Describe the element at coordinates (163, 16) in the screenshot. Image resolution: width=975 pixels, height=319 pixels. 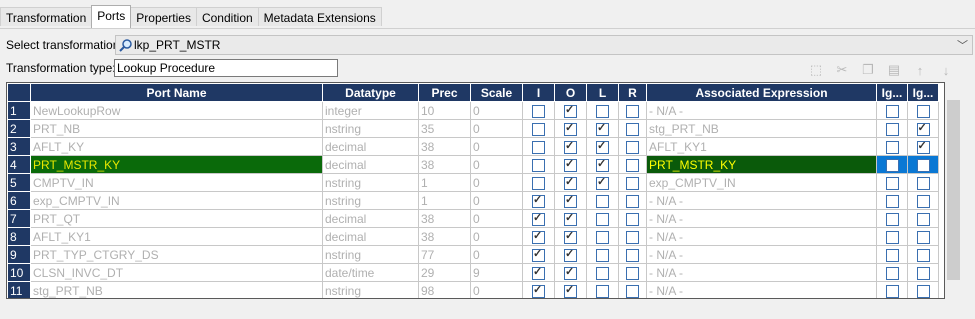
I see `tab-properties: Properties` at that location.